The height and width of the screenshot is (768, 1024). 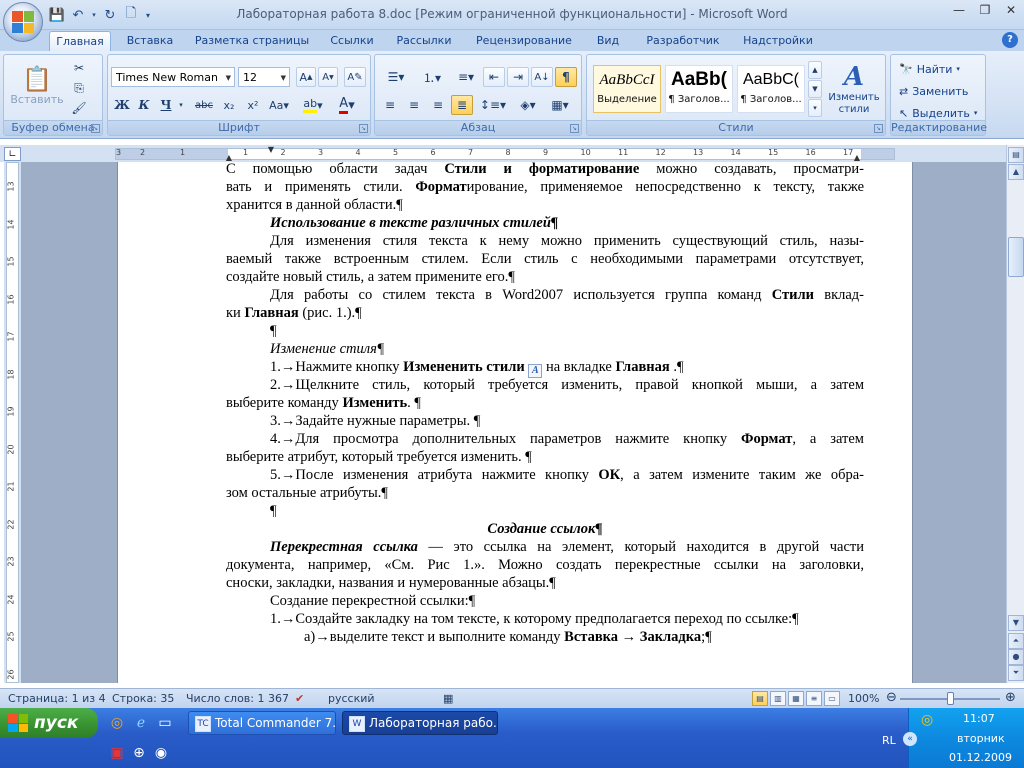 I want to click on macro-recording-icon: ▦, so click(x=448, y=698).